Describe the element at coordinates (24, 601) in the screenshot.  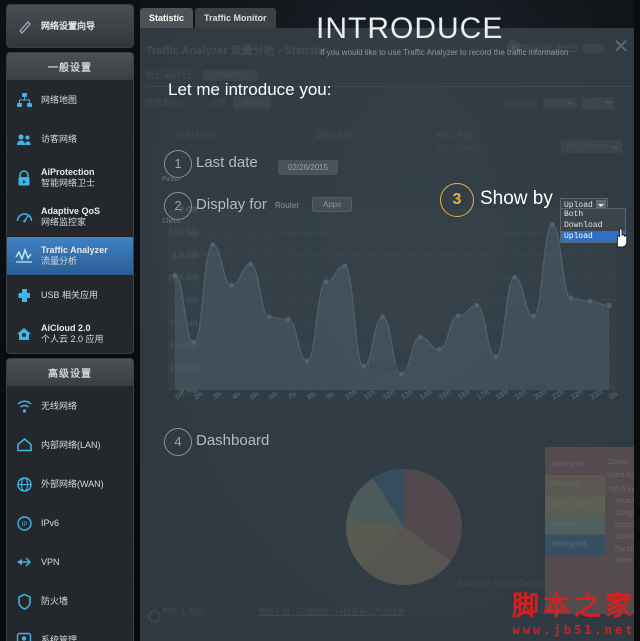
I see `shield-icon` at that location.